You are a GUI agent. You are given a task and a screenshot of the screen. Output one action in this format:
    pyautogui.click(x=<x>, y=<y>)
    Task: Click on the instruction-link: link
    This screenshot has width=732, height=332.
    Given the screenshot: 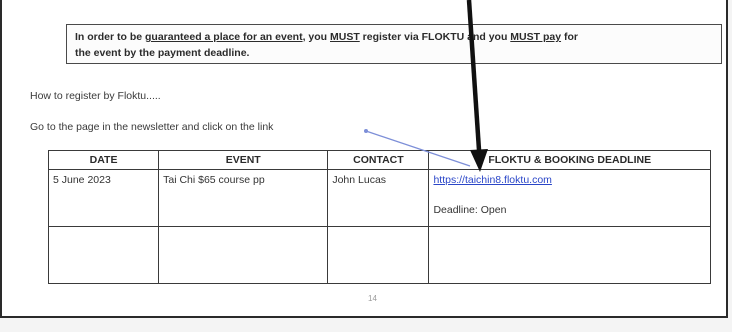 What is the action you would take?
    pyautogui.click(x=266, y=127)
    